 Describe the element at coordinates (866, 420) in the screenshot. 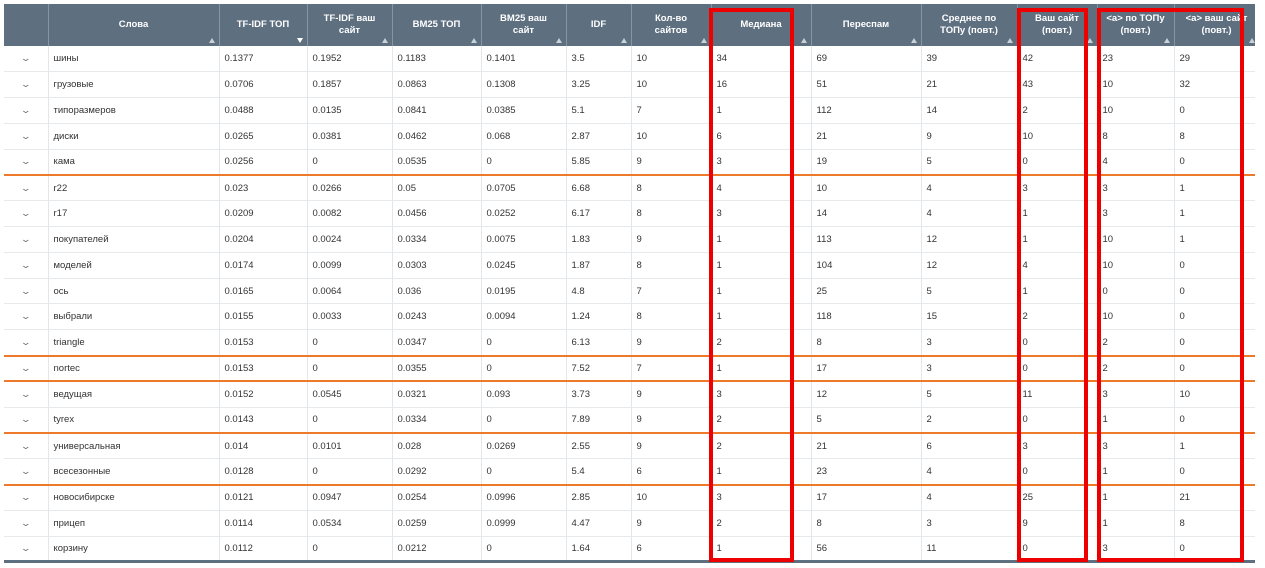

I see `cell-overspam: 5` at that location.